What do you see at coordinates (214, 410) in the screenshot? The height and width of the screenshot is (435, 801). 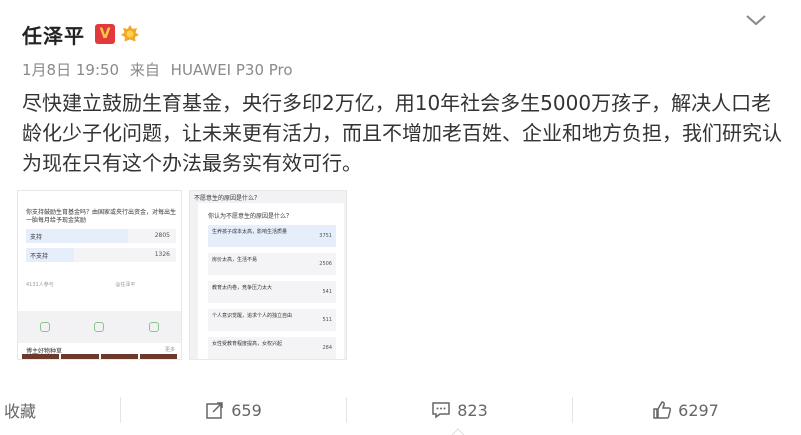 I see `repost-icon` at bounding box center [214, 410].